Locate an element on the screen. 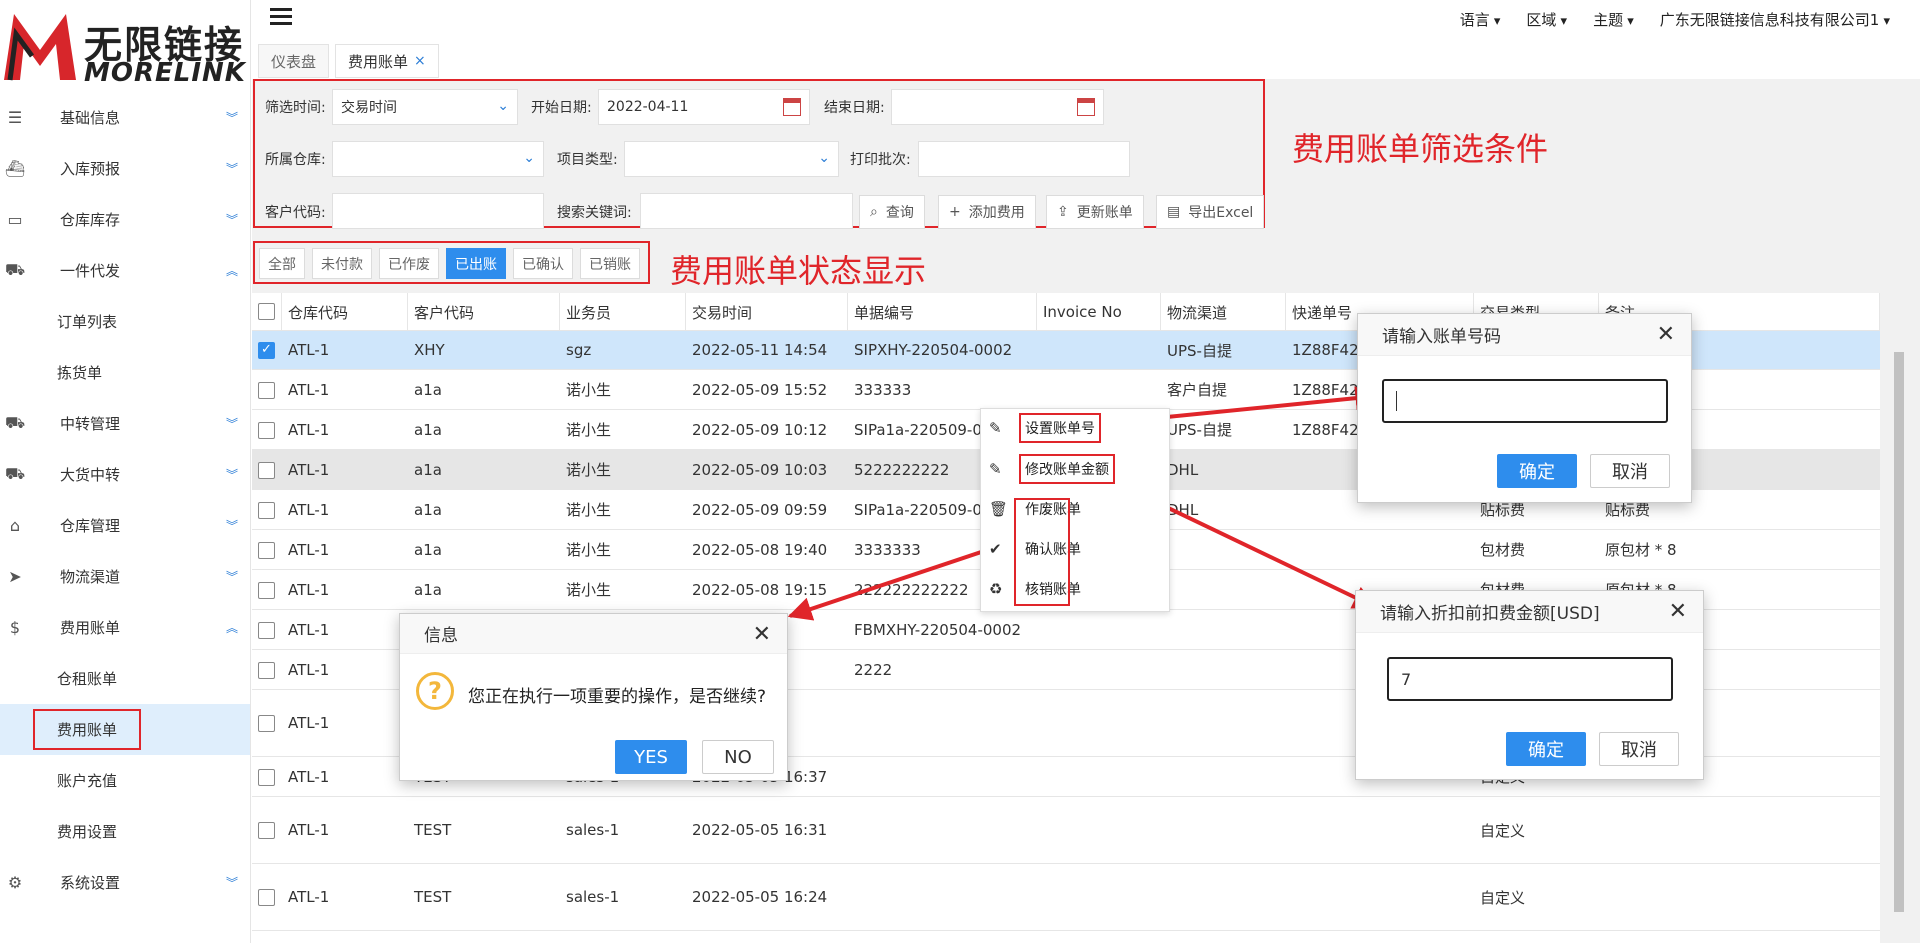 This screenshot has width=1920, height=943. scrollbar-thumb is located at coordinates (1899, 632).